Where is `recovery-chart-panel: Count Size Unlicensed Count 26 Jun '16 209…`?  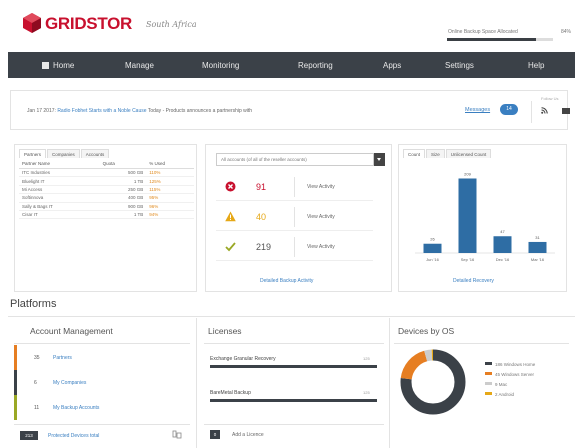 recovery-chart-panel: Count Size Unlicensed Count 26 Jun '16 209… is located at coordinates (482, 218).